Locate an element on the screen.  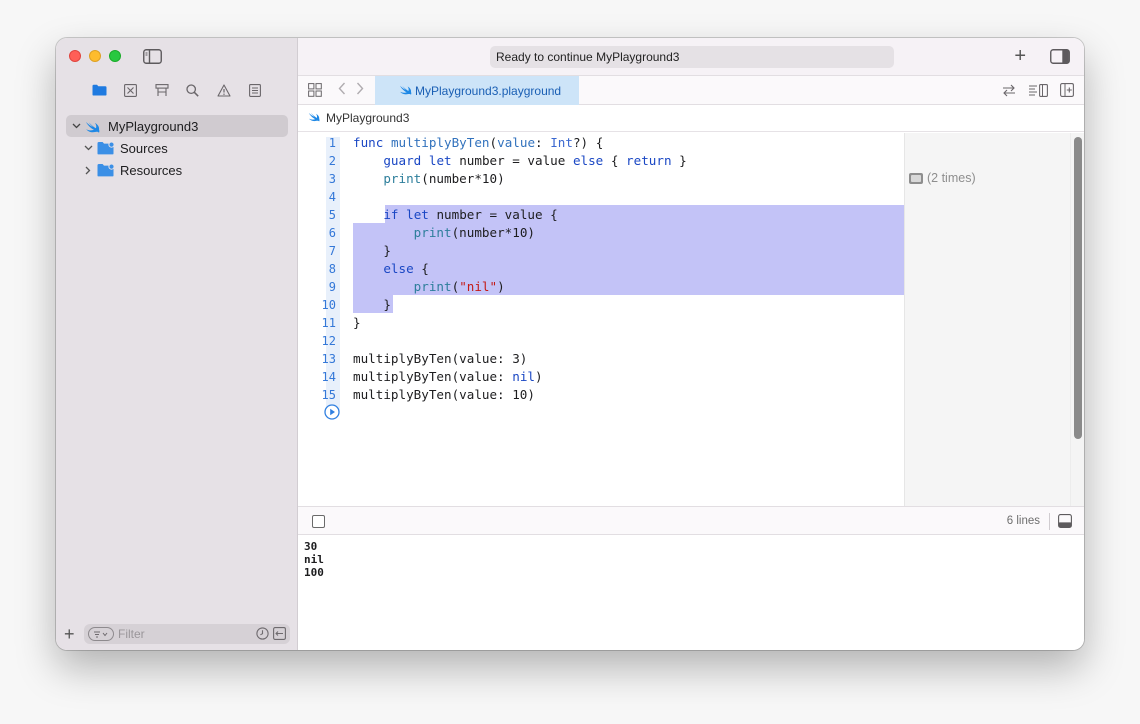
tab-myplayground3-playground: MyPlayground3.playground is located at coordinates (477, 90).